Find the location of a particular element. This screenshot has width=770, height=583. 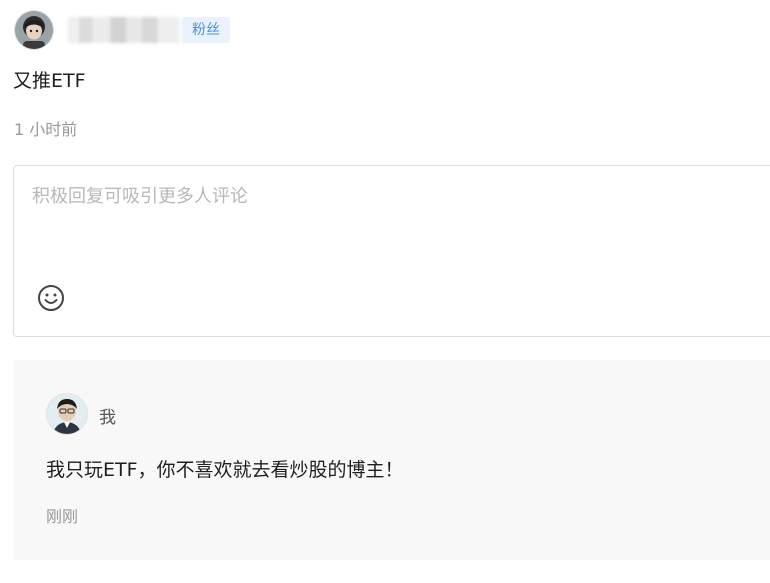

comment-text: 我只玩ETF，你不喜欢就去看炒股的博主！ is located at coordinates (225, 470).